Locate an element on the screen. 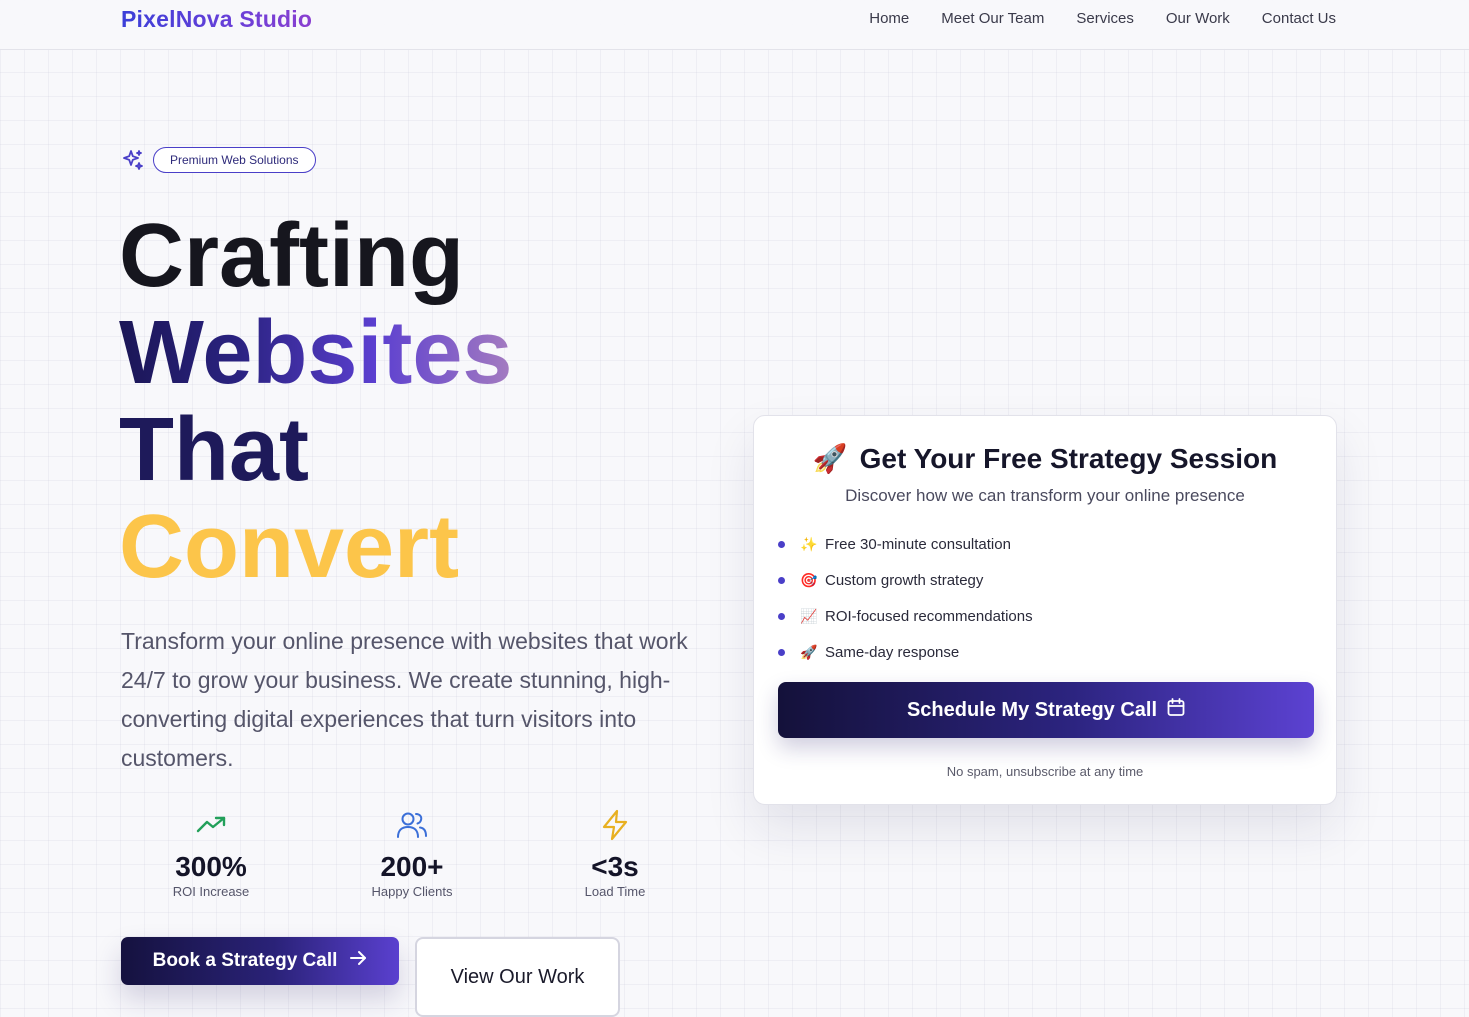 The width and height of the screenshot is (1469, 1017). calendar-icon is located at coordinates (1176, 710).